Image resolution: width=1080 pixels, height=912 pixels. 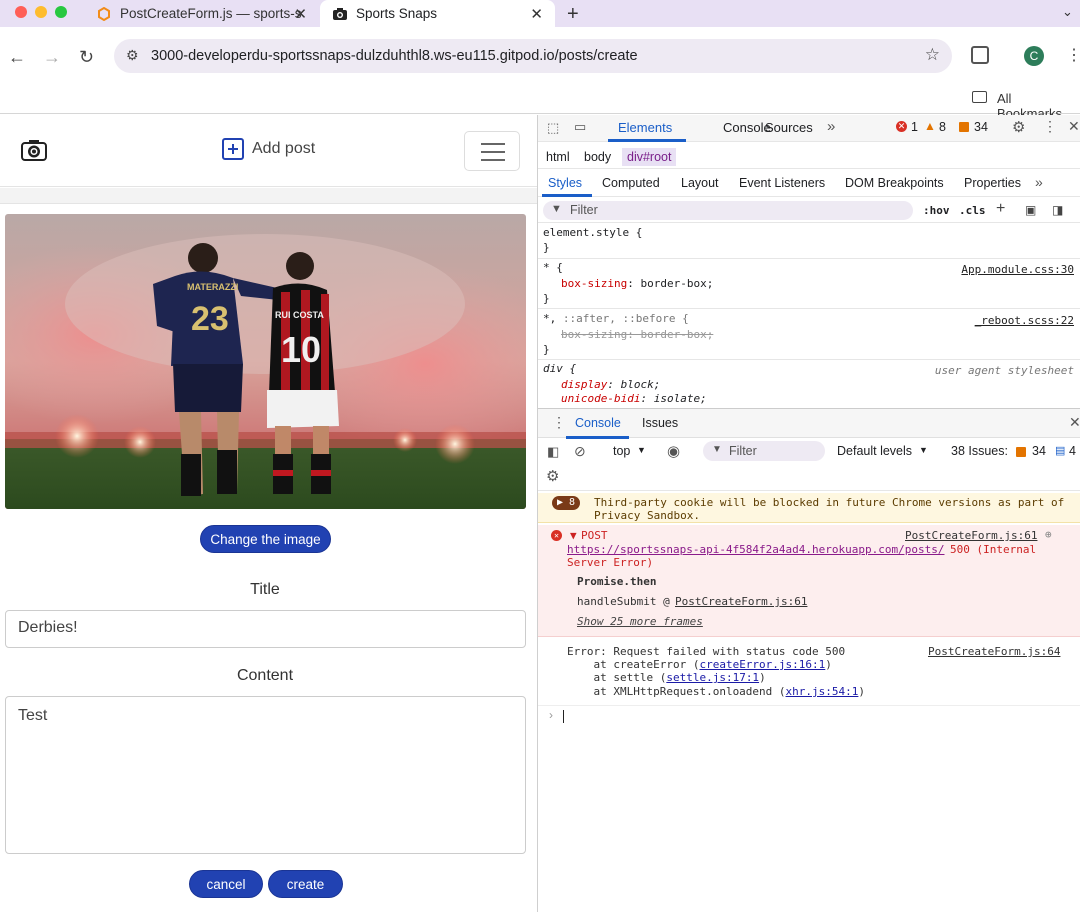 What do you see at coordinates (621, 451) in the screenshot?
I see `context-selector: top` at bounding box center [621, 451].